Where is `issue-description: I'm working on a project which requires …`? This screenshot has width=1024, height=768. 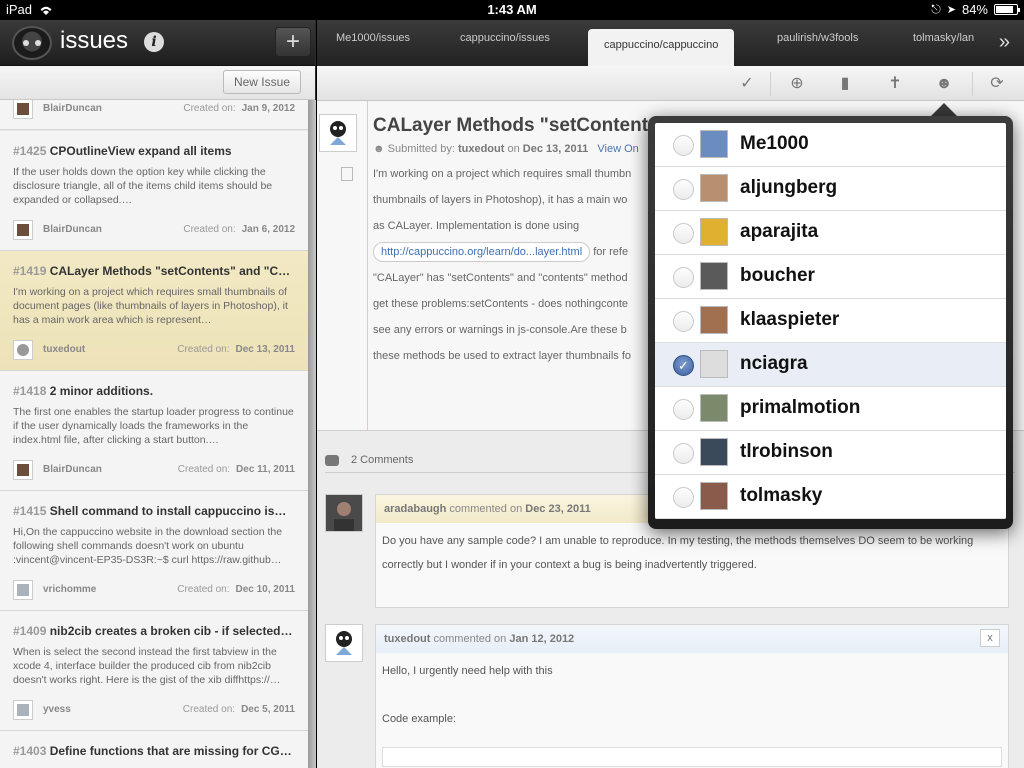 issue-description: I'm working on a project which requires … is located at coordinates (150, 306).